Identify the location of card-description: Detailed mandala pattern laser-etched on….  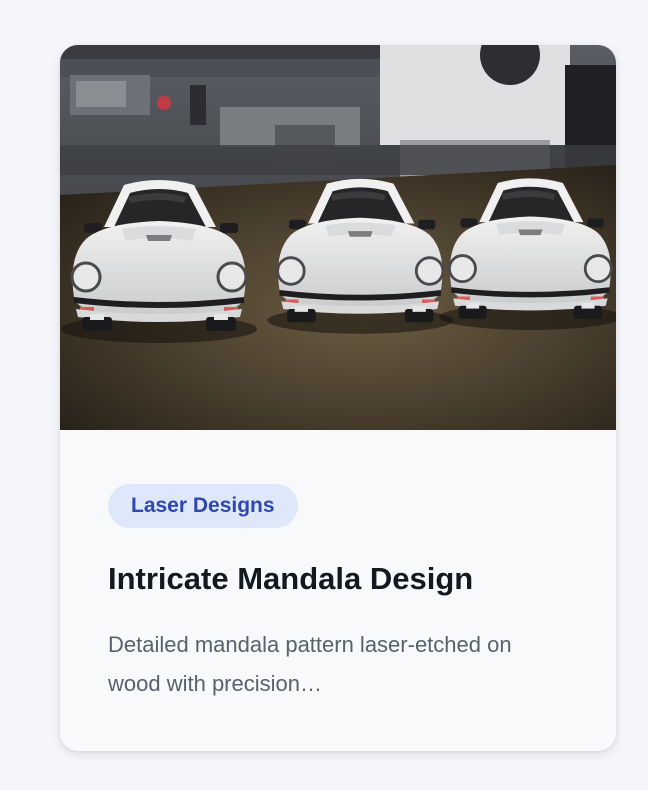
(310, 664).